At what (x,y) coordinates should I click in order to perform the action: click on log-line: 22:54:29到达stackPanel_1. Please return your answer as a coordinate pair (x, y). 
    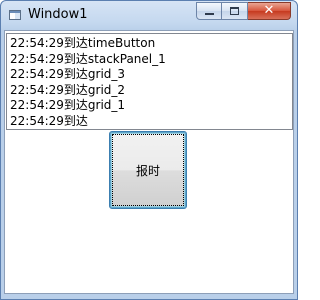
    Looking at the image, I should click on (88, 58).